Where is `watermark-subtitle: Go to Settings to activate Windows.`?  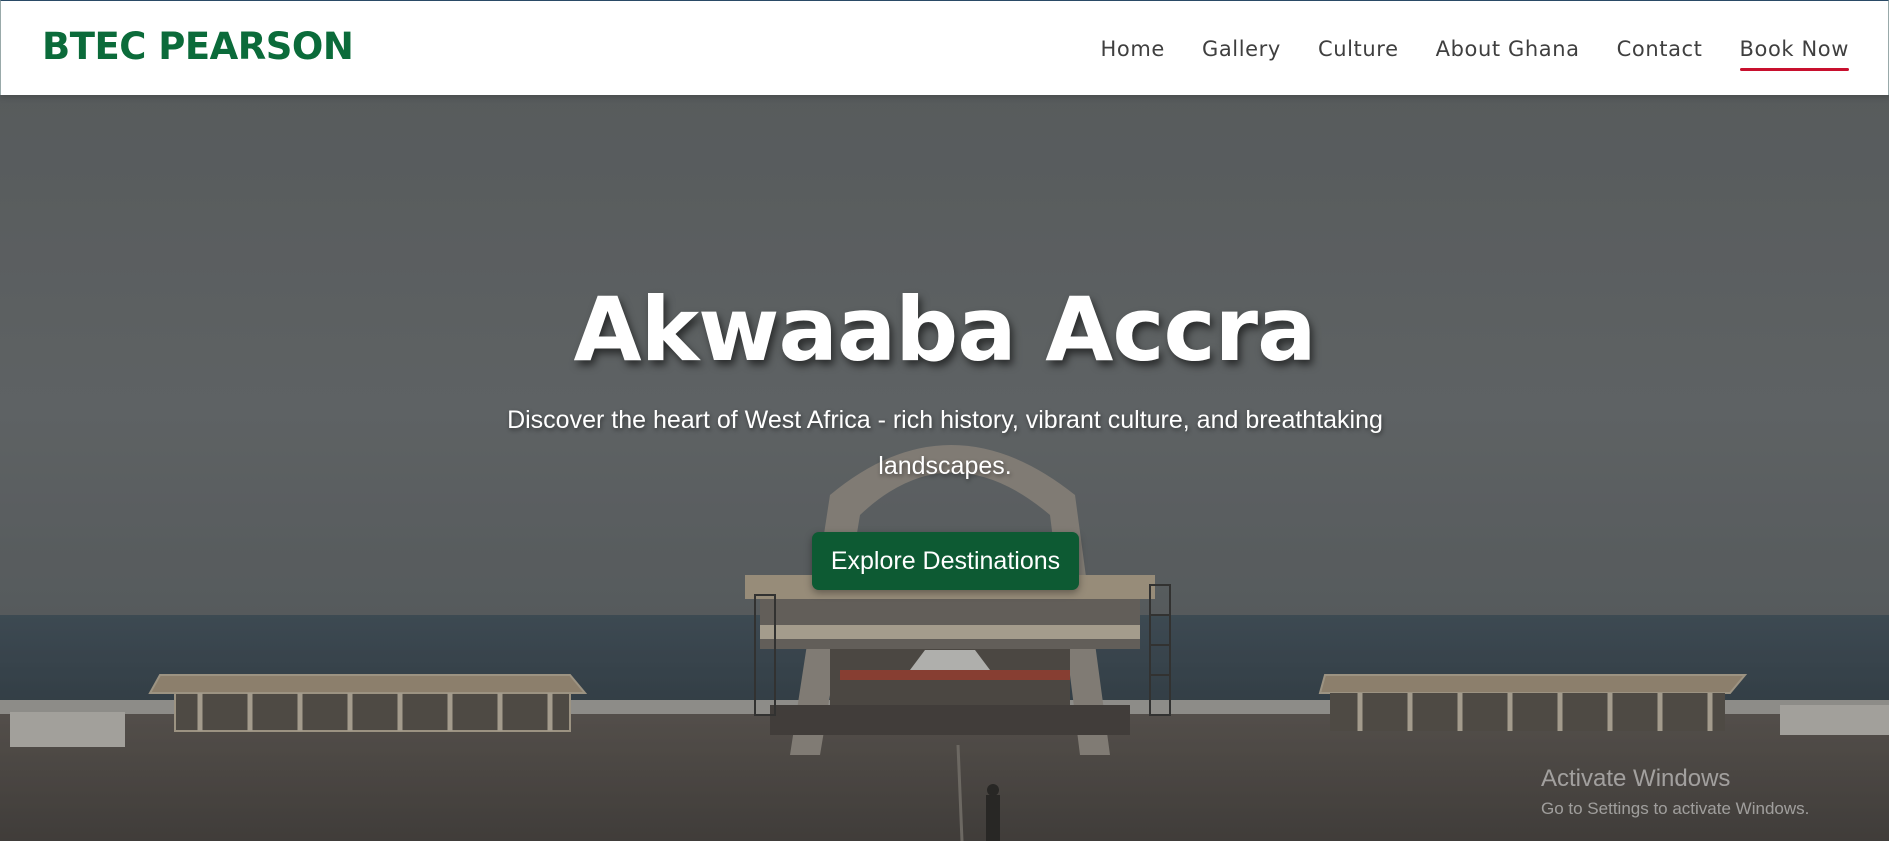 watermark-subtitle: Go to Settings to activate Windows. is located at coordinates (1675, 808).